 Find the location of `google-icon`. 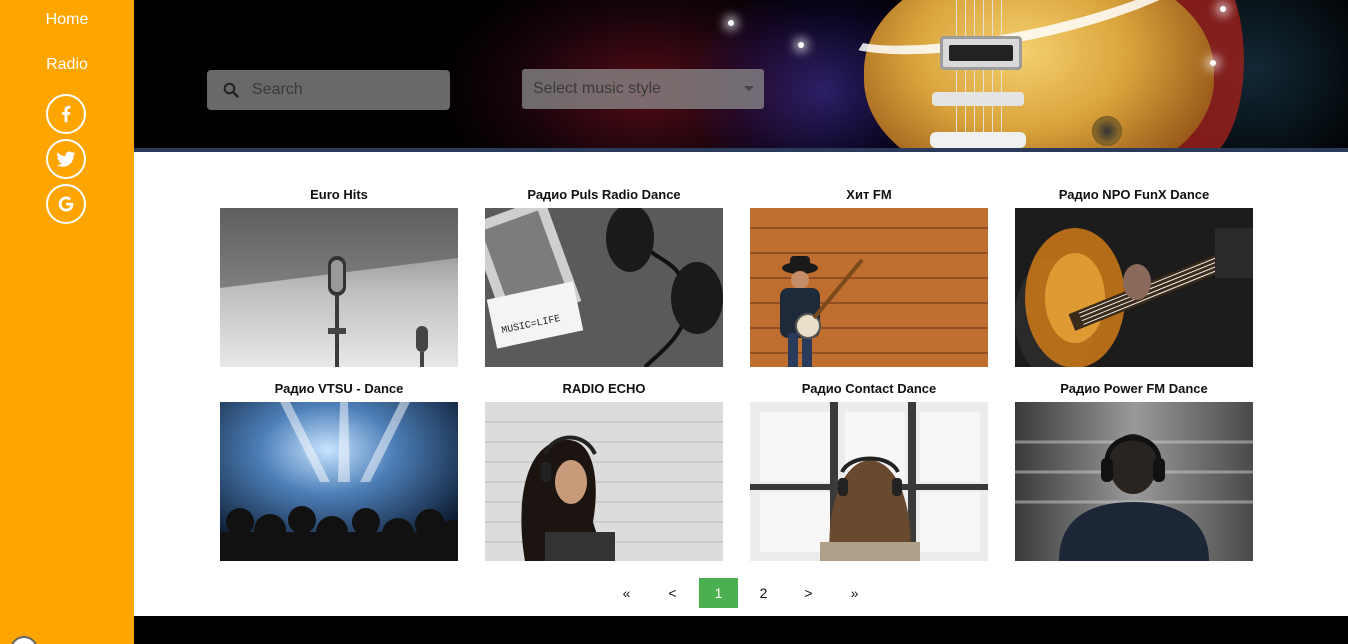

google-icon is located at coordinates (66, 204).